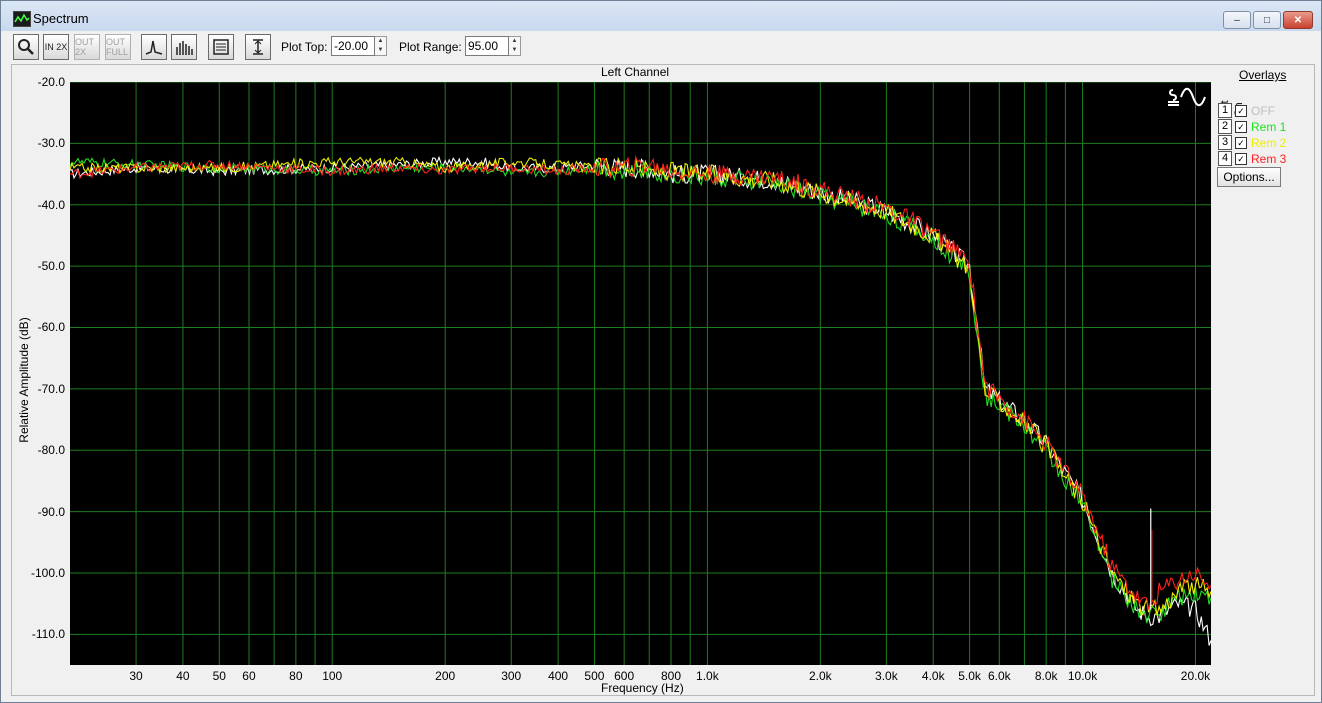  I want to click on zoom-out-2x-button: OUT 2X, so click(87, 47).